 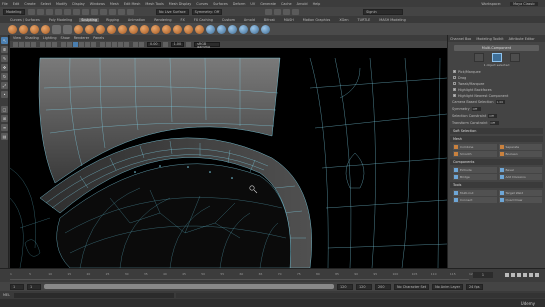 What do you see at coordinates (496, 139) in the screenshot?
I see `mesh-section: Mesh` at bounding box center [496, 139].